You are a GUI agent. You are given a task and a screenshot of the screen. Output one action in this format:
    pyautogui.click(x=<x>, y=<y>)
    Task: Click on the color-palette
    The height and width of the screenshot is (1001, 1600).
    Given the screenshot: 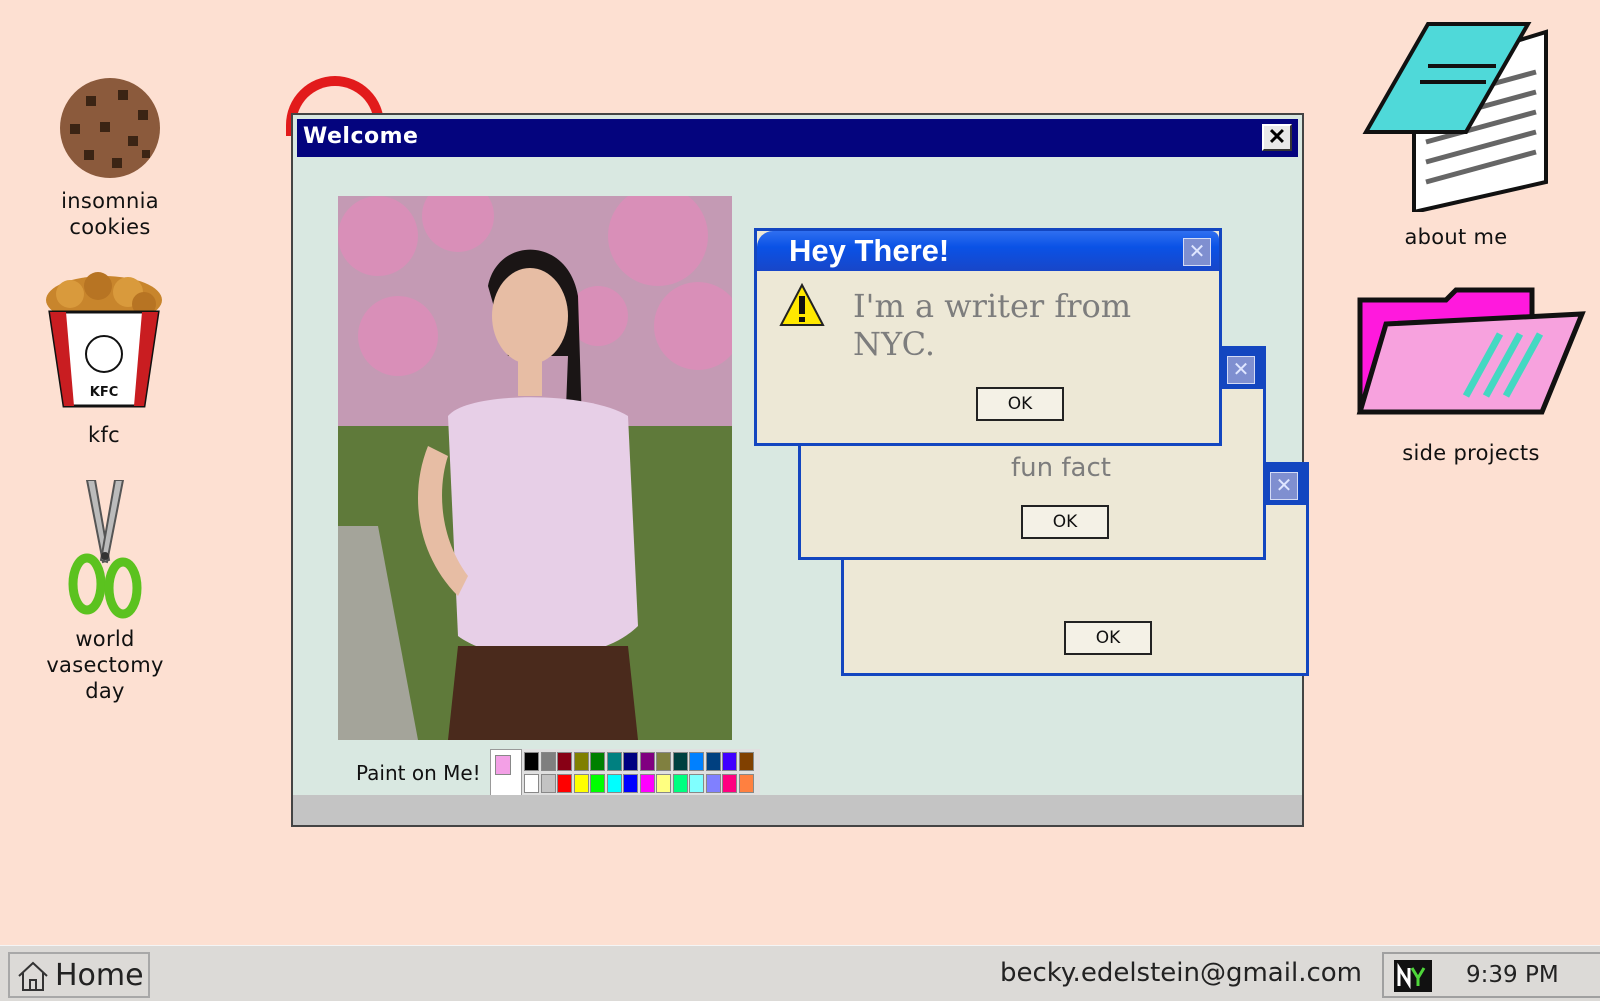 What is the action you would take?
    pyautogui.click(x=625, y=773)
    